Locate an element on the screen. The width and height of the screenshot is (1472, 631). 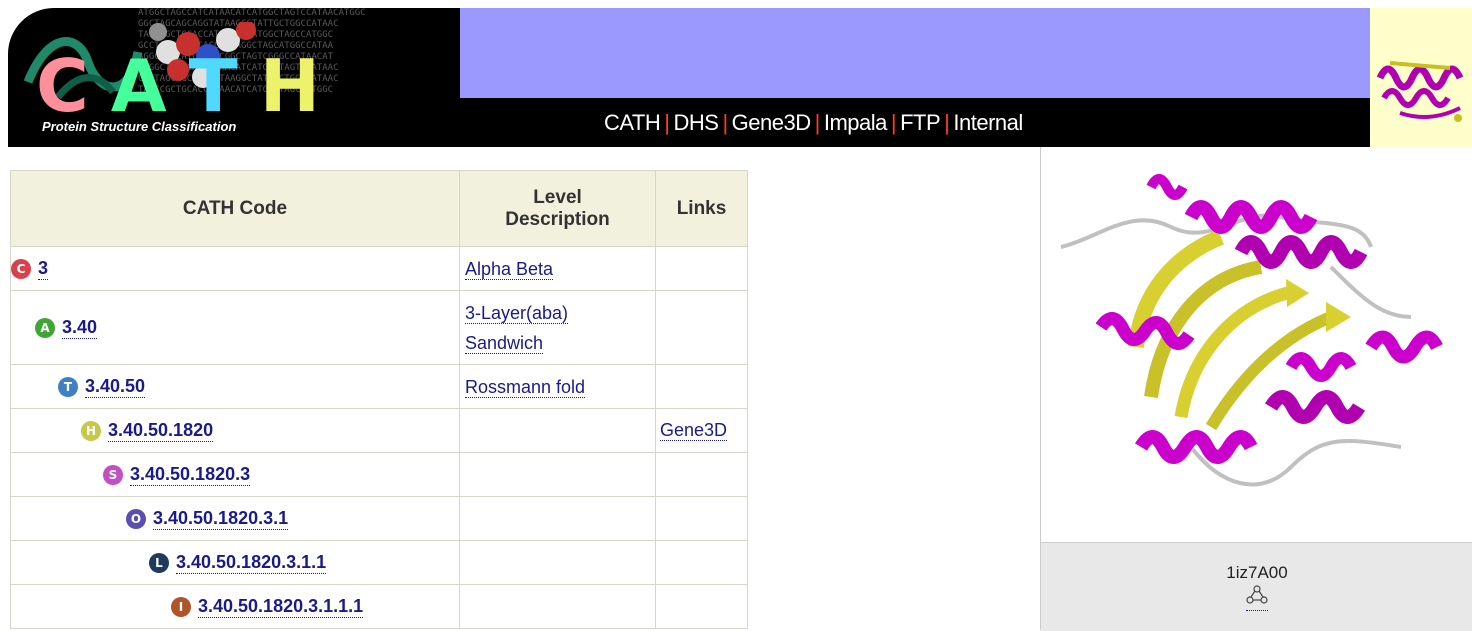
like-level-icon: L is located at coordinates (159, 562).